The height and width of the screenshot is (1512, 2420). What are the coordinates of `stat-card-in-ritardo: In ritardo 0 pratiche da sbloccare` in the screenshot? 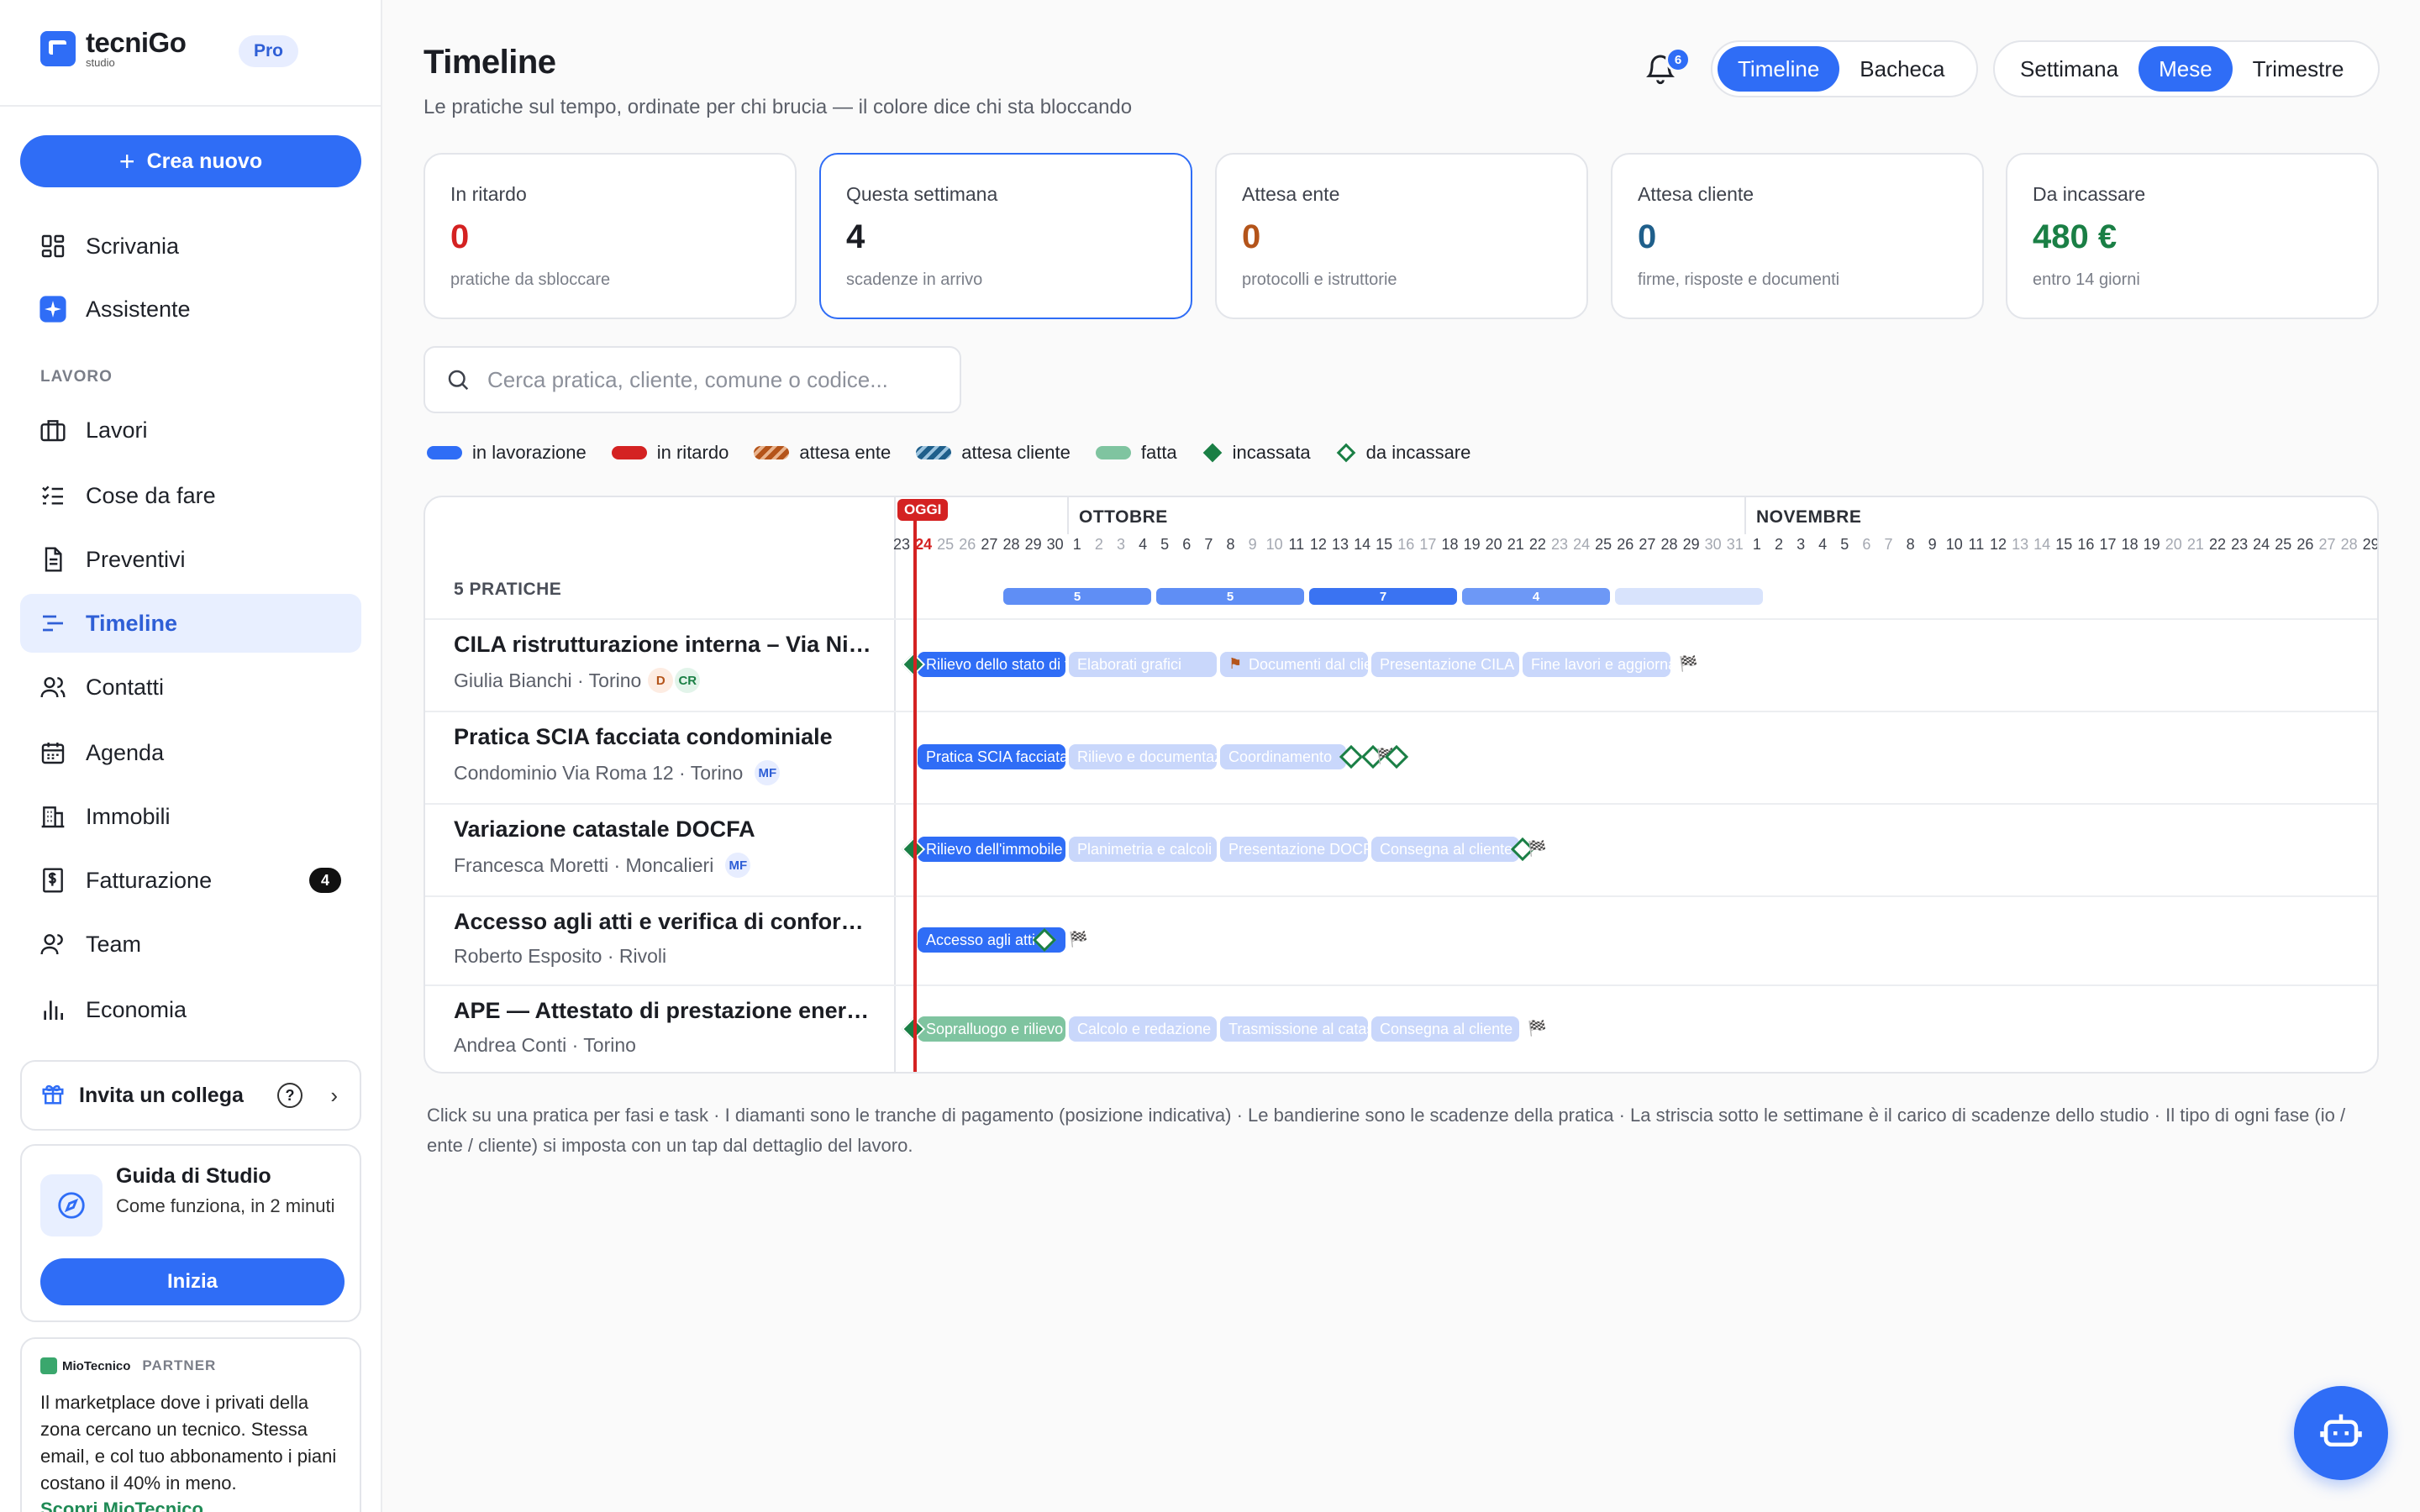 It's located at (611, 236).